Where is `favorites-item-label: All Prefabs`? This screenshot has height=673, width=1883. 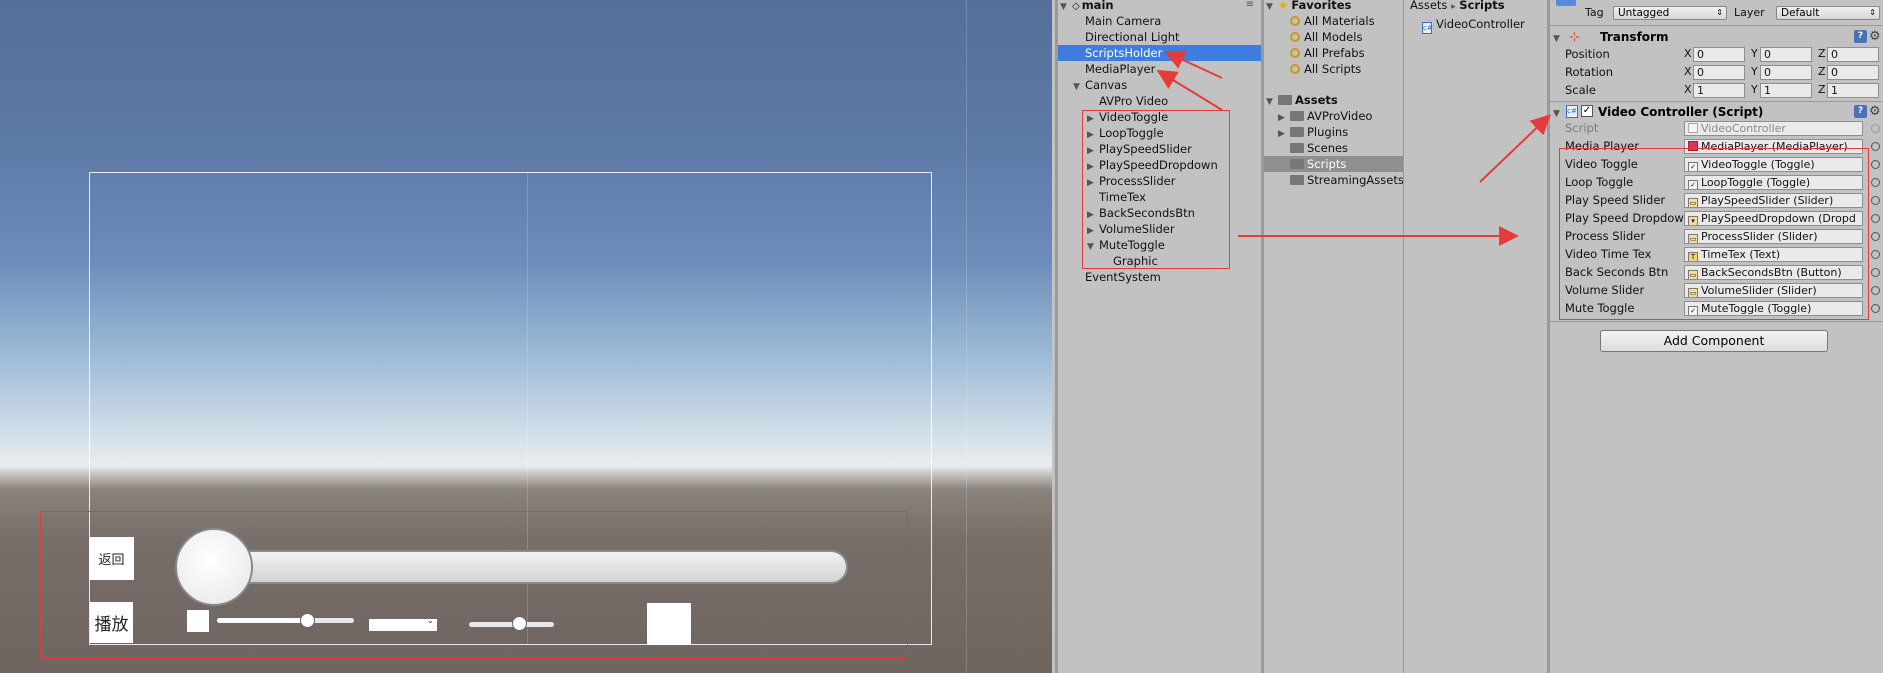 favorites-item-label: All Prefabs is located at coordinates (1334, 53).